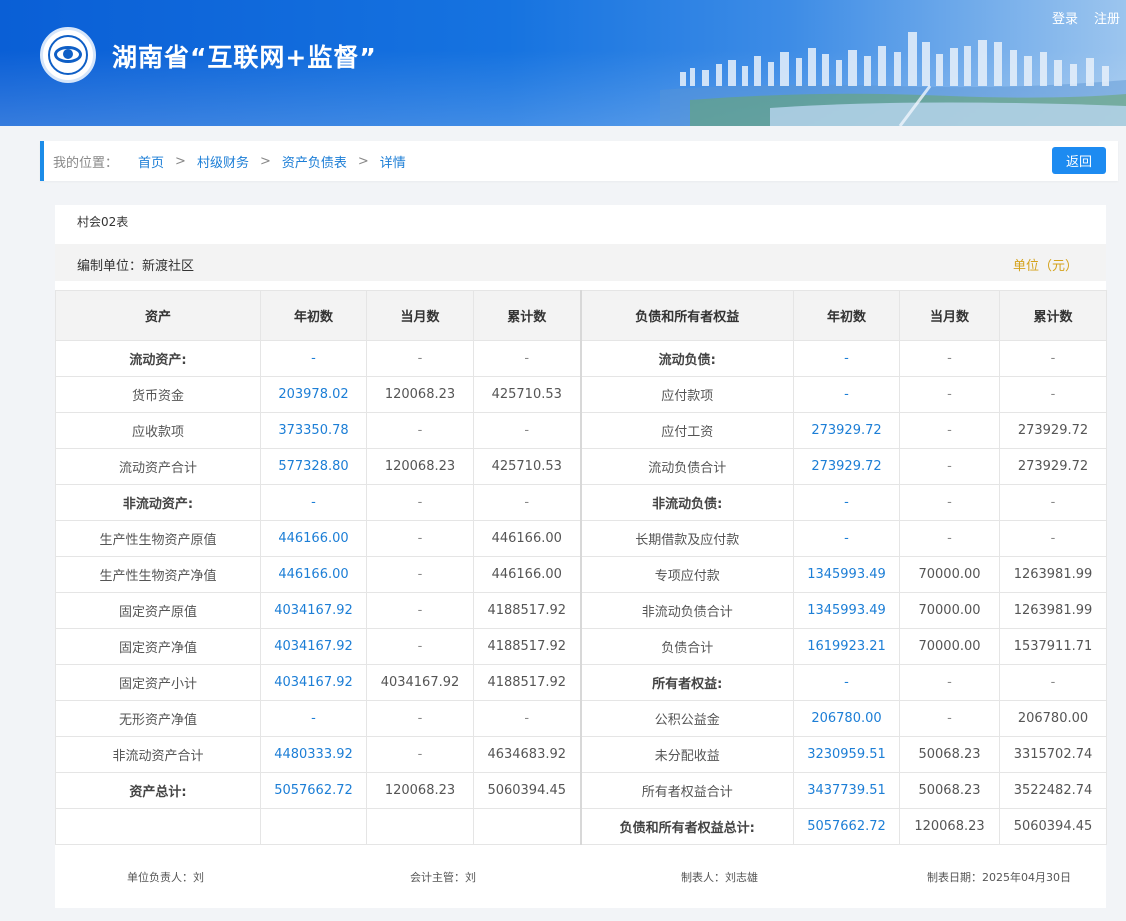 The width and height of the screenshot is (1126, 921). Describe the element at coordinates (687, 538) in the screenshot. I see `account-name-cell: 长期借款及应付款` at that location.